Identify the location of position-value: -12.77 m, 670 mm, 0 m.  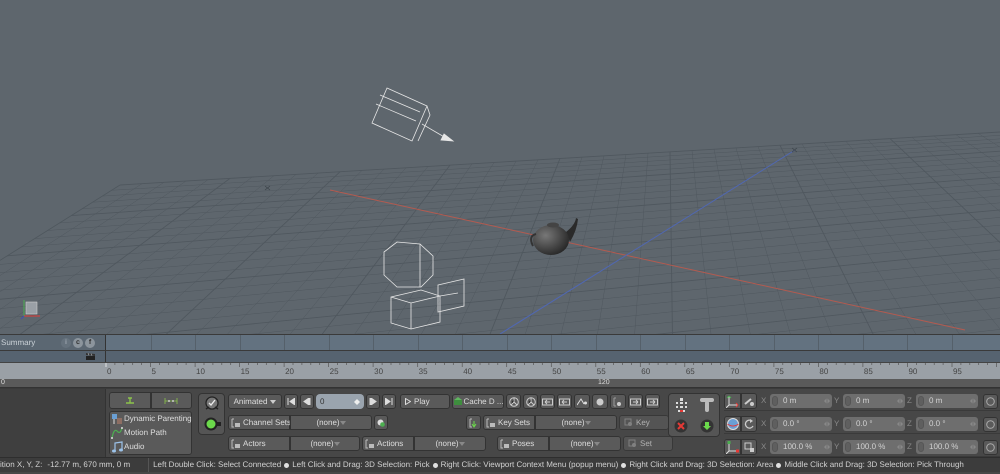
(88, 465).